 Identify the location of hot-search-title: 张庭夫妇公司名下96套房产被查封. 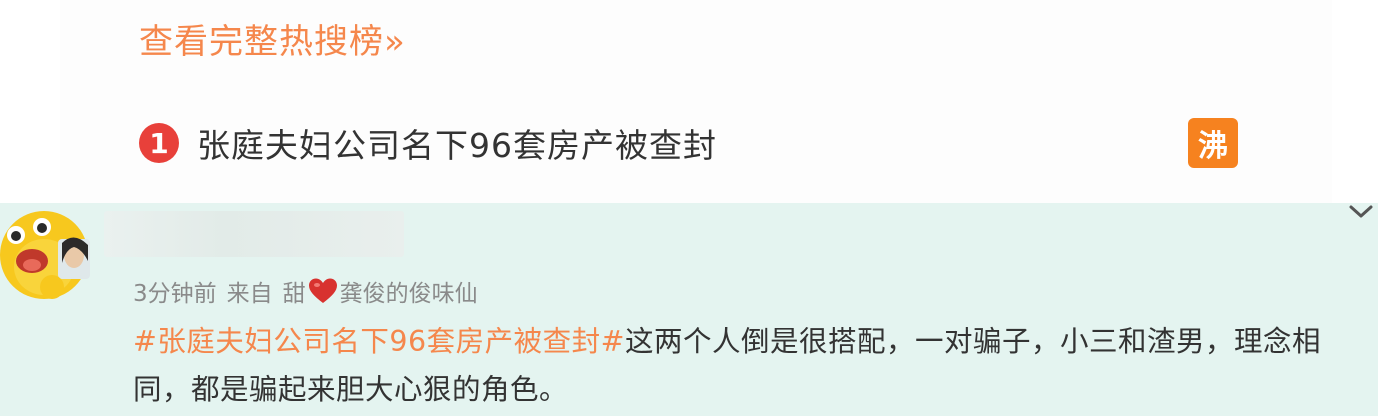
(457, 145).